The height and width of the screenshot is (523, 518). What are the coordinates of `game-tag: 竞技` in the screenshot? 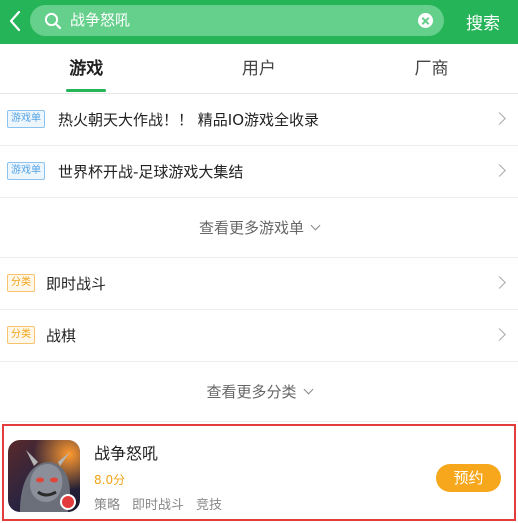 It's located at (209, 505).